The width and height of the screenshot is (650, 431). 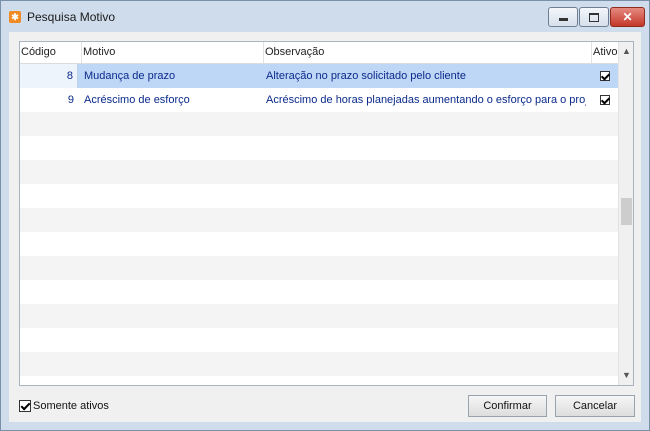 I want to click on column-header-codigo: Código, so click(x=51, y=52).